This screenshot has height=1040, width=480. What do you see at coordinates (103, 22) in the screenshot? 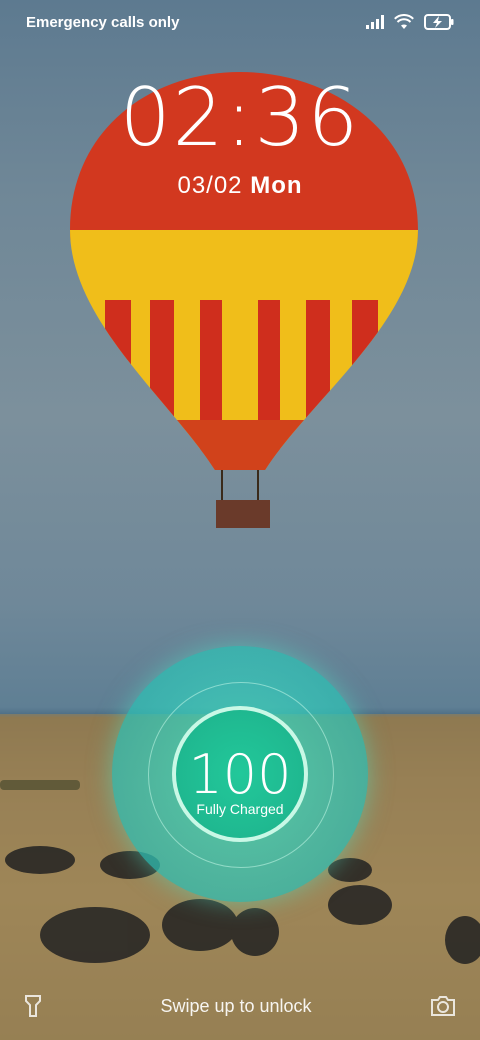
I see `carrier-status-text: Emergency calls only` at bounding box center [103, 22].